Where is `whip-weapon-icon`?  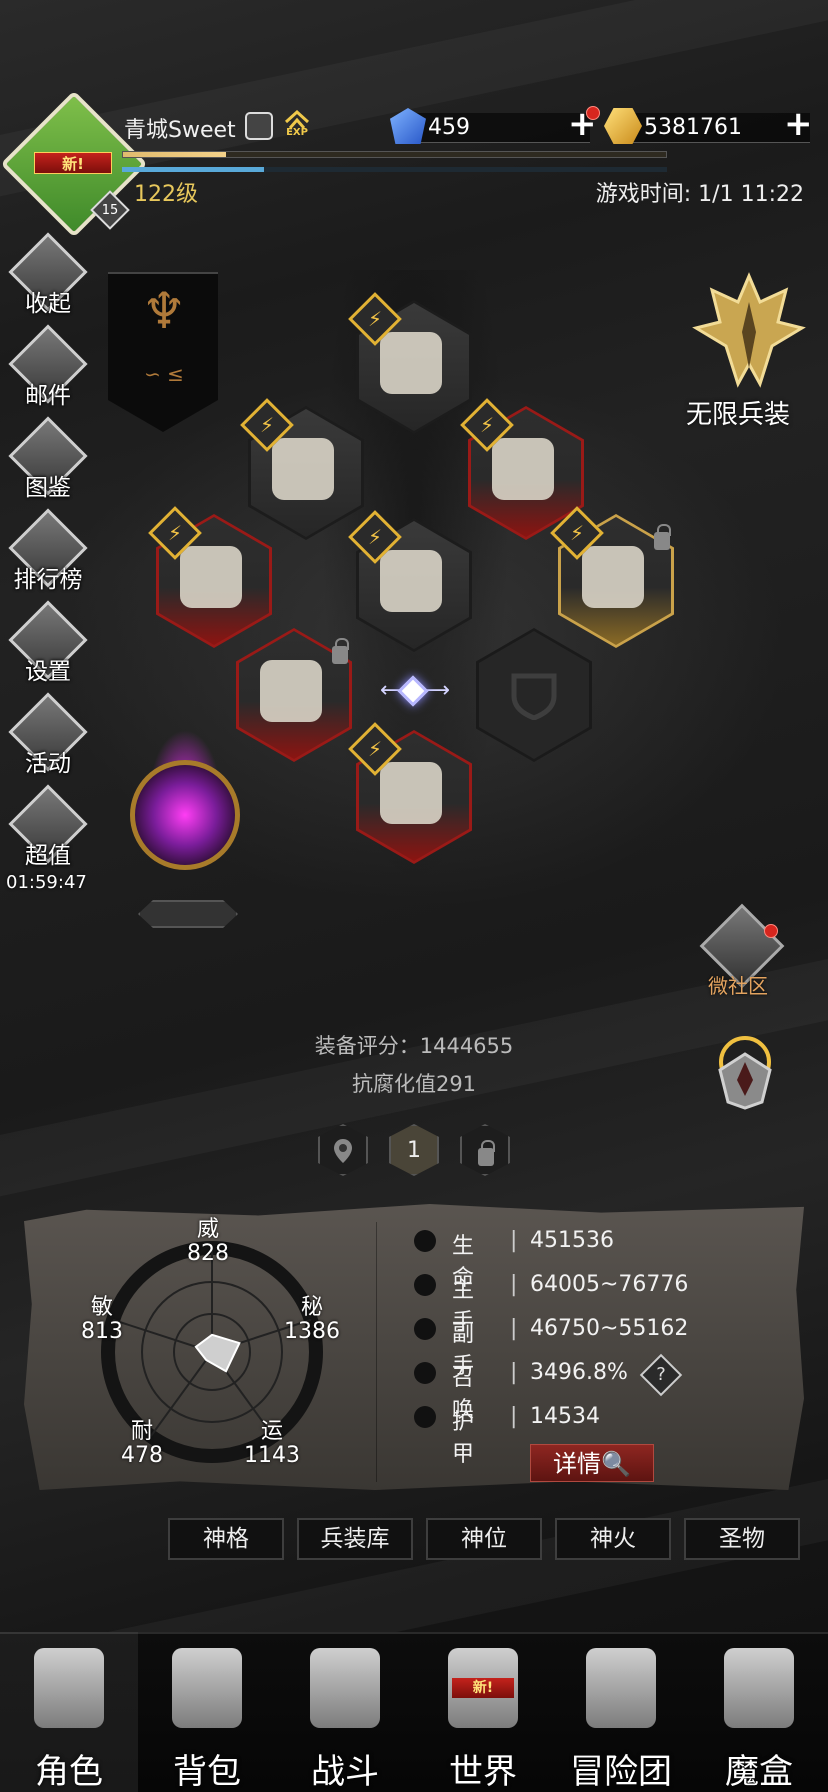
whip-weapon-icon is located at coordinates (291, 691).